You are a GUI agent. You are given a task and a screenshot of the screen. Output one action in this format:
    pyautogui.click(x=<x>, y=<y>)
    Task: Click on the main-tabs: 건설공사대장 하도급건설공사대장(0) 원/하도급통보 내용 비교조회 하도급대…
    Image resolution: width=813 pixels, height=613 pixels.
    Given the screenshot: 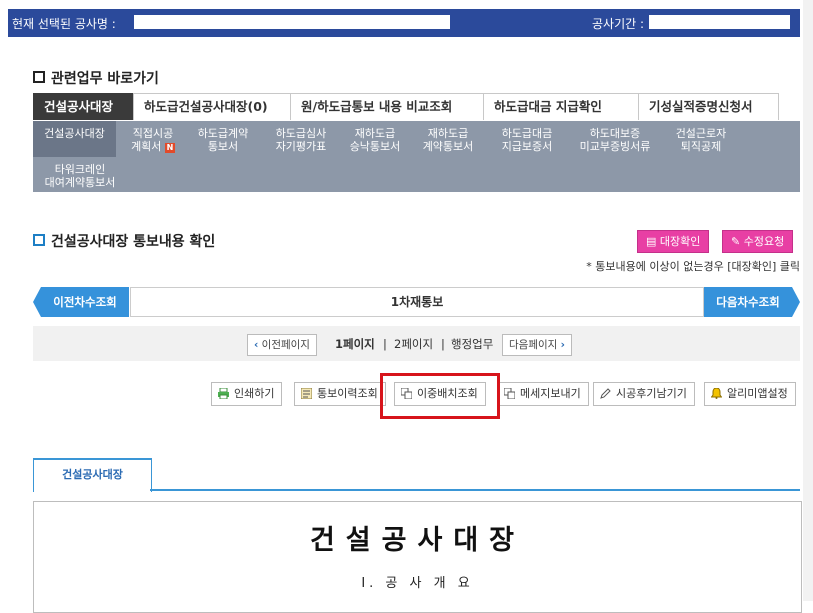 What is the action you would take?
    pyautogui.click(x=406, y=107)
    